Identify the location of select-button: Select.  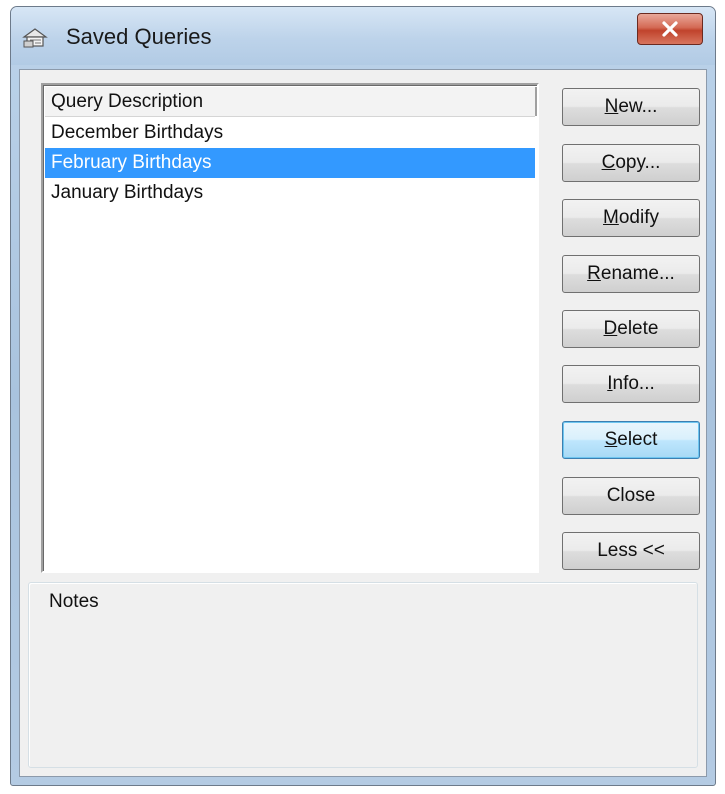
(631, 440).